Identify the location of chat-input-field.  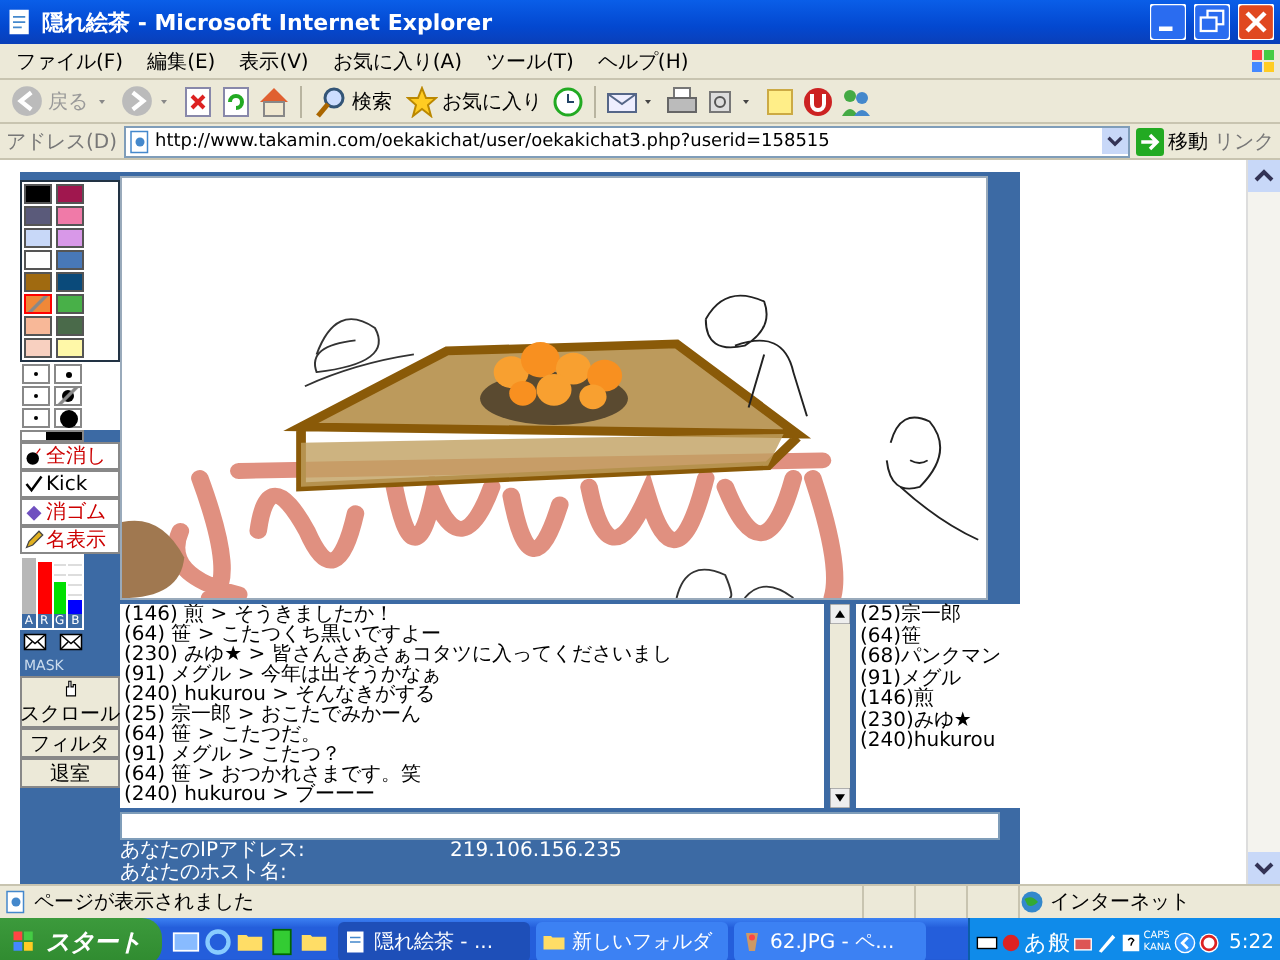
(560, 826).